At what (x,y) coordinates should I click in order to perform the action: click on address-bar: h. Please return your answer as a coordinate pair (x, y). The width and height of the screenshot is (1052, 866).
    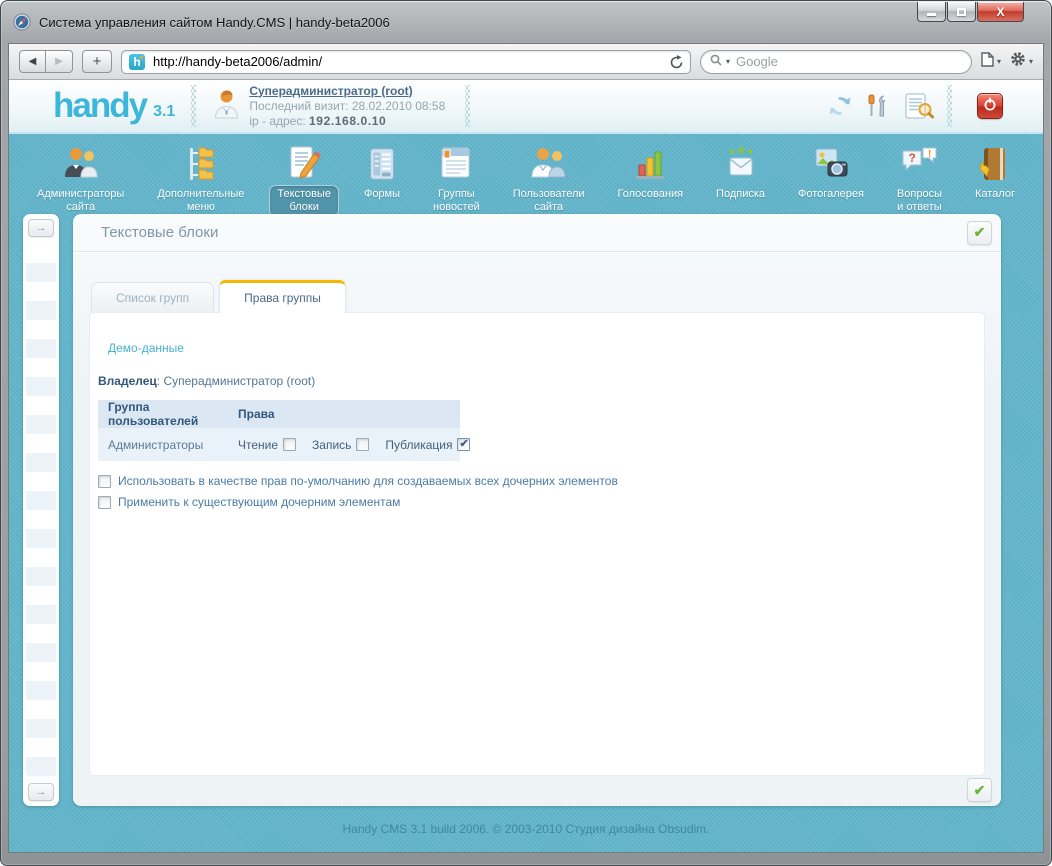
    Looking at the image, I should click on (406, 61).